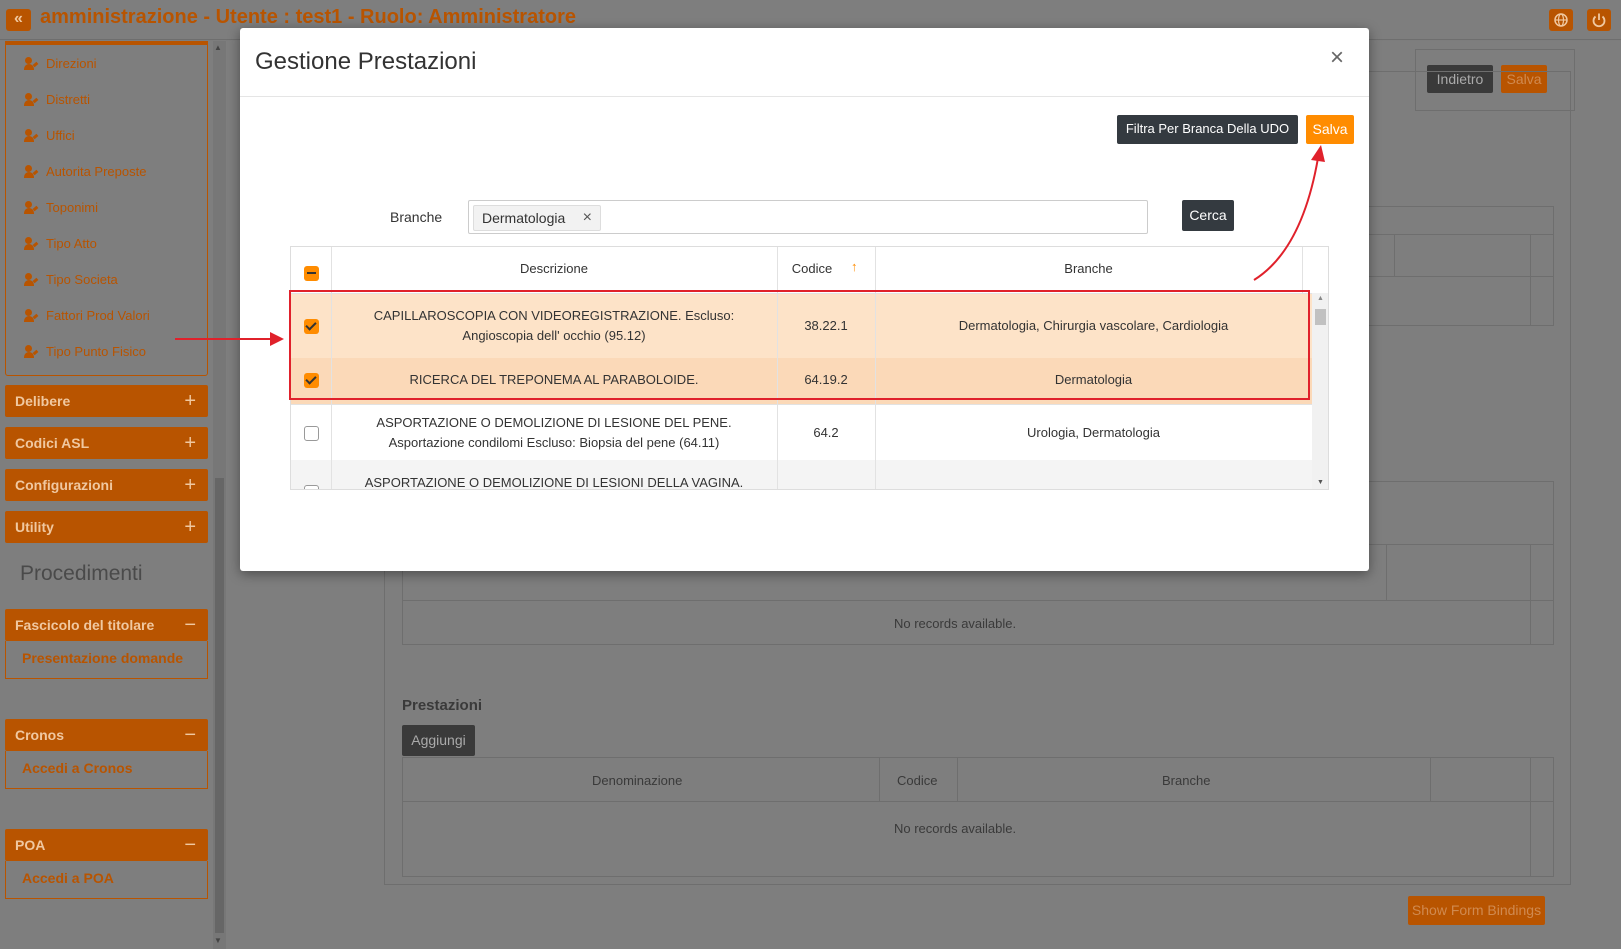 This screenshot has height=949, width=1621. I want to click on sidebar-item-fattori-prod-valori: Fattori Prod Valori, so click(87, 316).